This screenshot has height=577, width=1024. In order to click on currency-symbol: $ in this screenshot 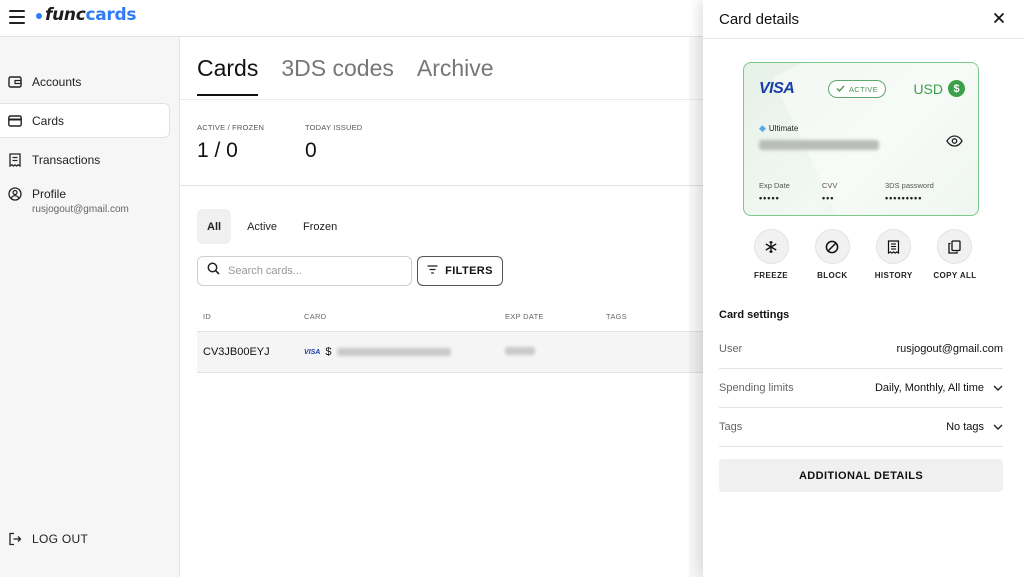, I will do `click(328, 352)`.